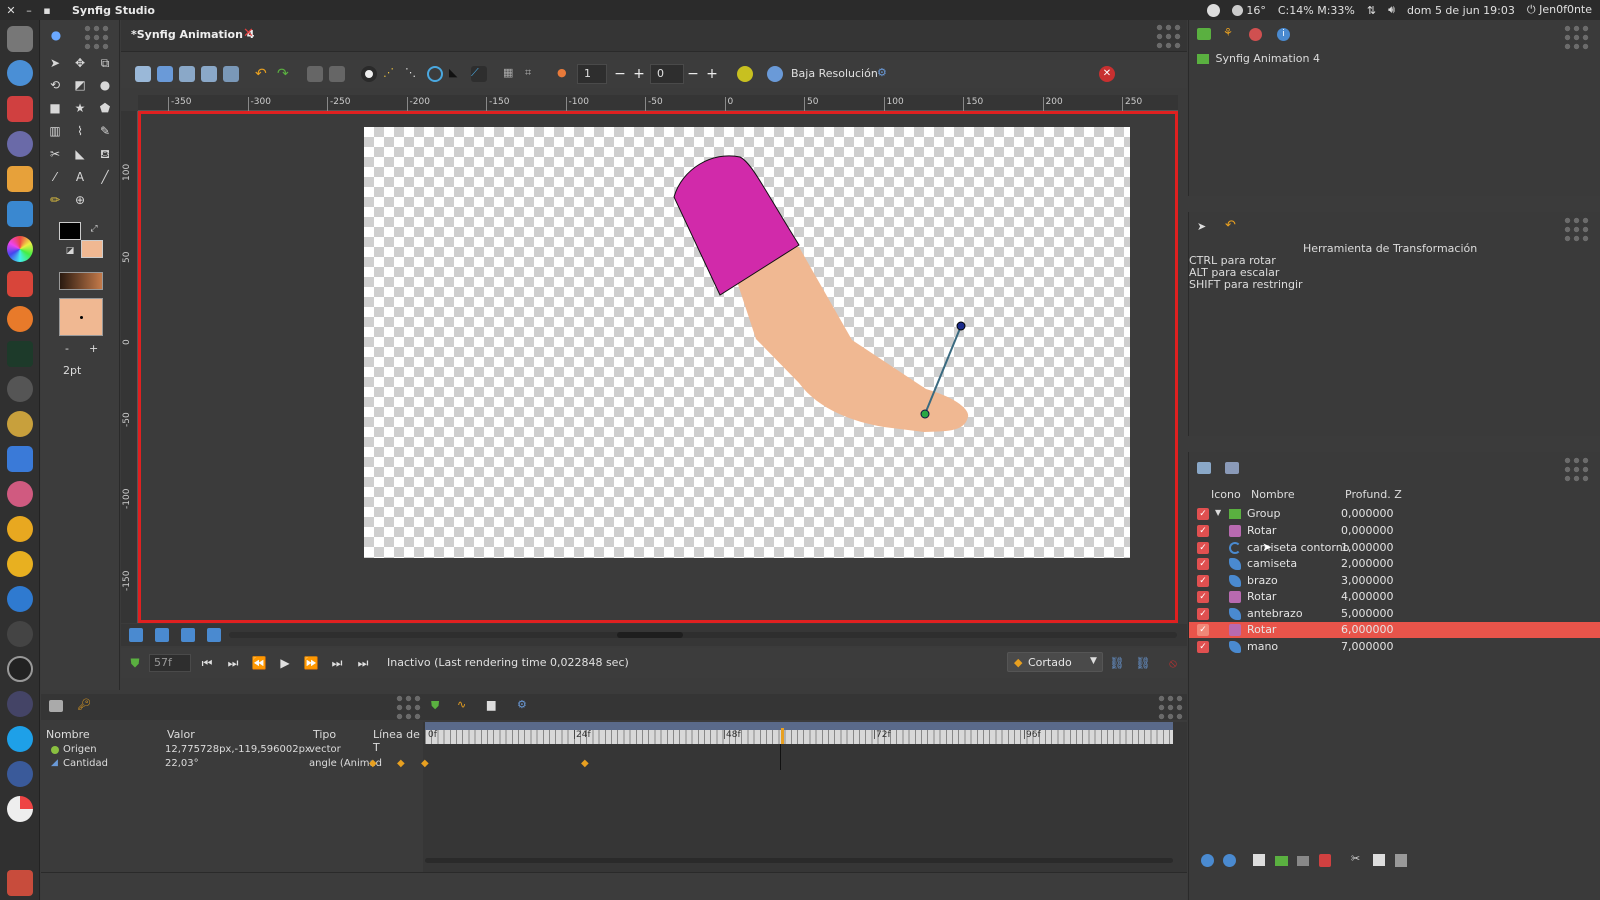  Describe the element at coordinates (1248, 10) in the screenshot. I see `weather-indicator: 16°` at that location.